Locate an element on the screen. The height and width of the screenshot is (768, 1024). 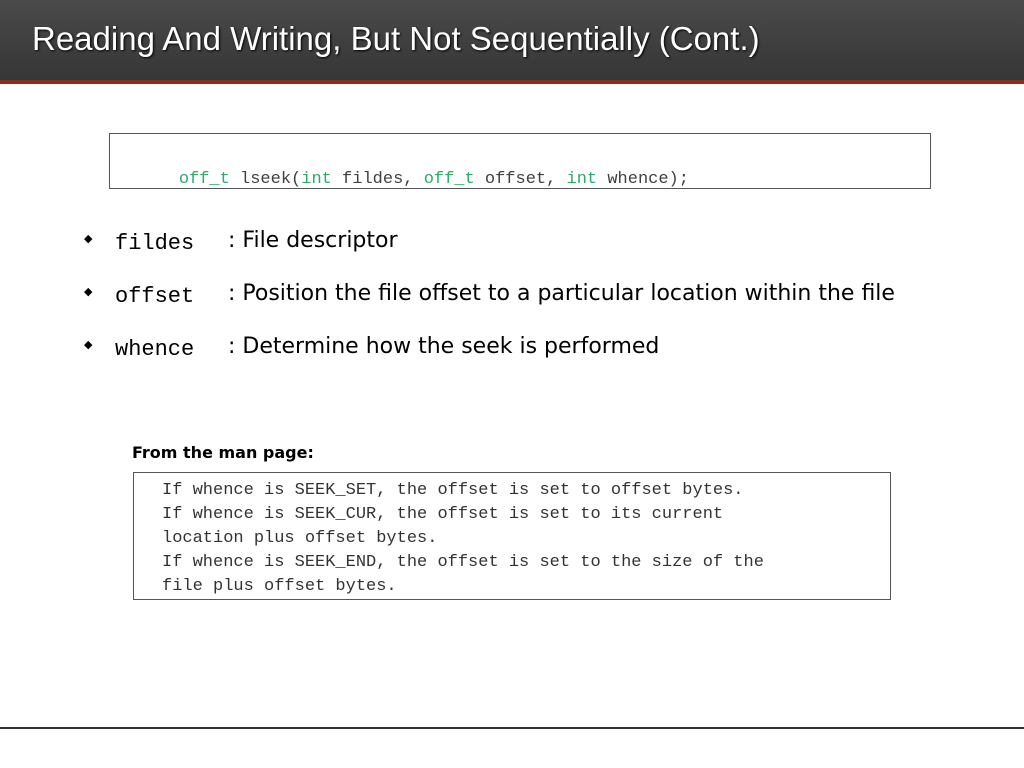
parameter-name: fildes is located at coordinates (155, 243).